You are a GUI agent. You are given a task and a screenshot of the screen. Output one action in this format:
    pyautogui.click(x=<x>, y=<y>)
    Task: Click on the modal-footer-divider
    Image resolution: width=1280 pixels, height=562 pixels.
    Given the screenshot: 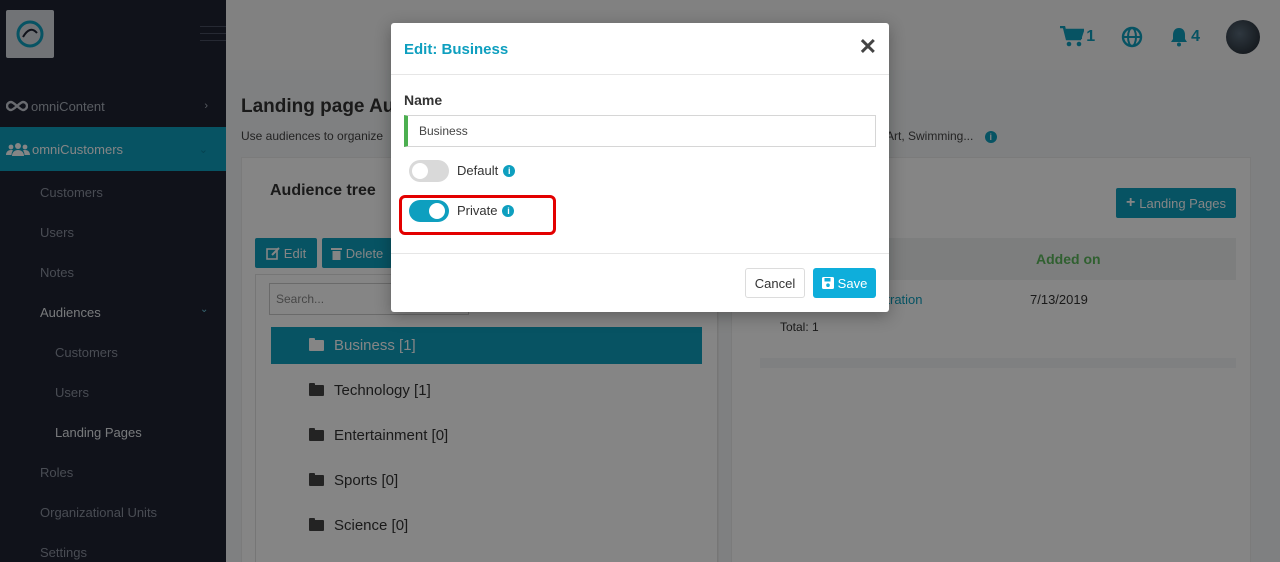 What is the action you would take?
    pyautogui.click(x=640, y=253)
    